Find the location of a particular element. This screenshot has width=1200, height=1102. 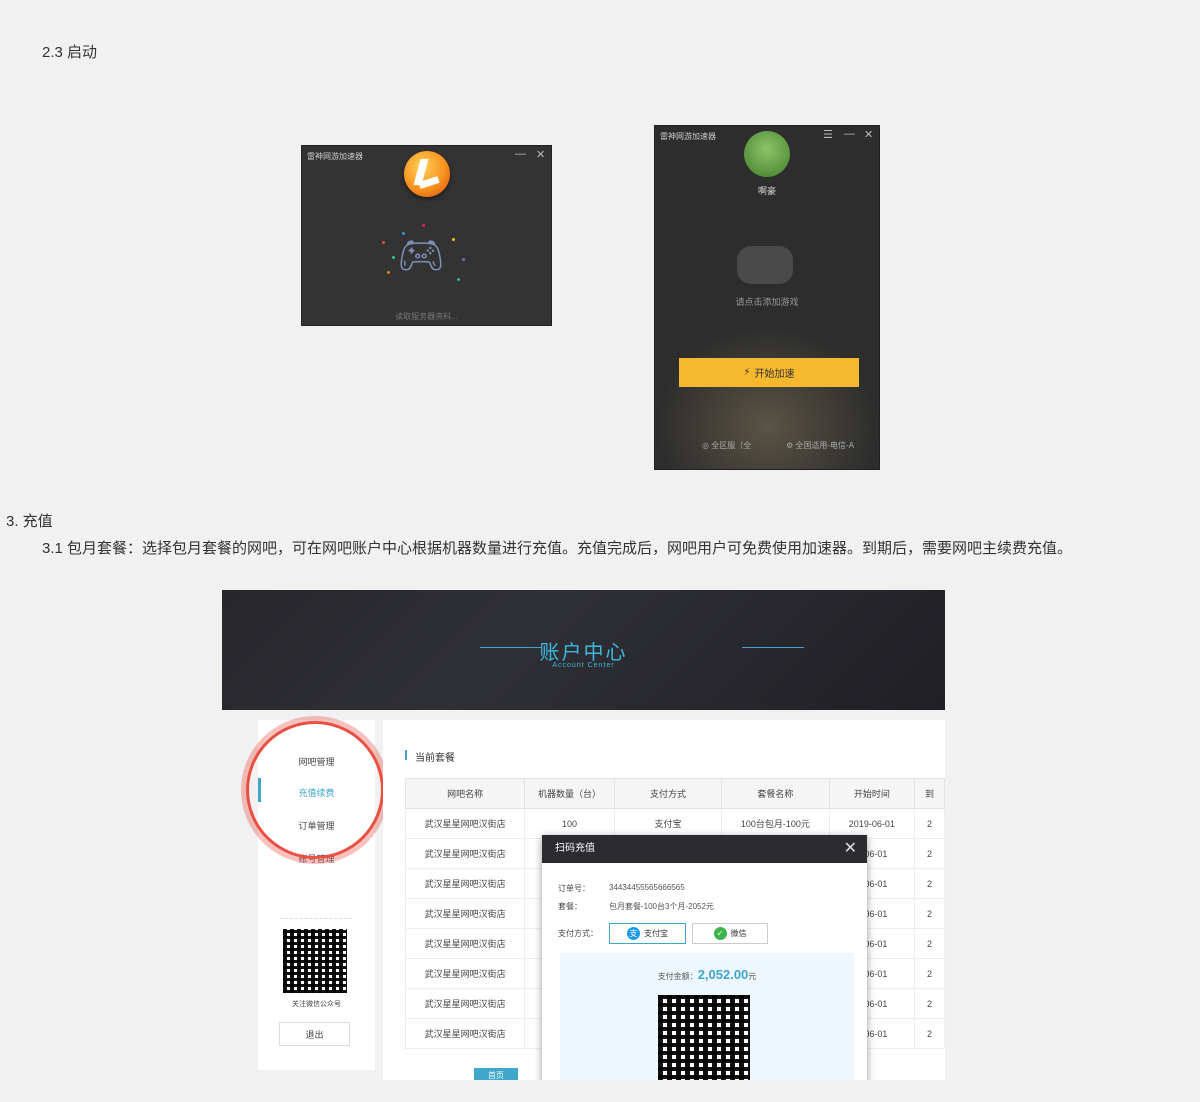

first-page-button: 首页 is located at coordinates (496, 1074).